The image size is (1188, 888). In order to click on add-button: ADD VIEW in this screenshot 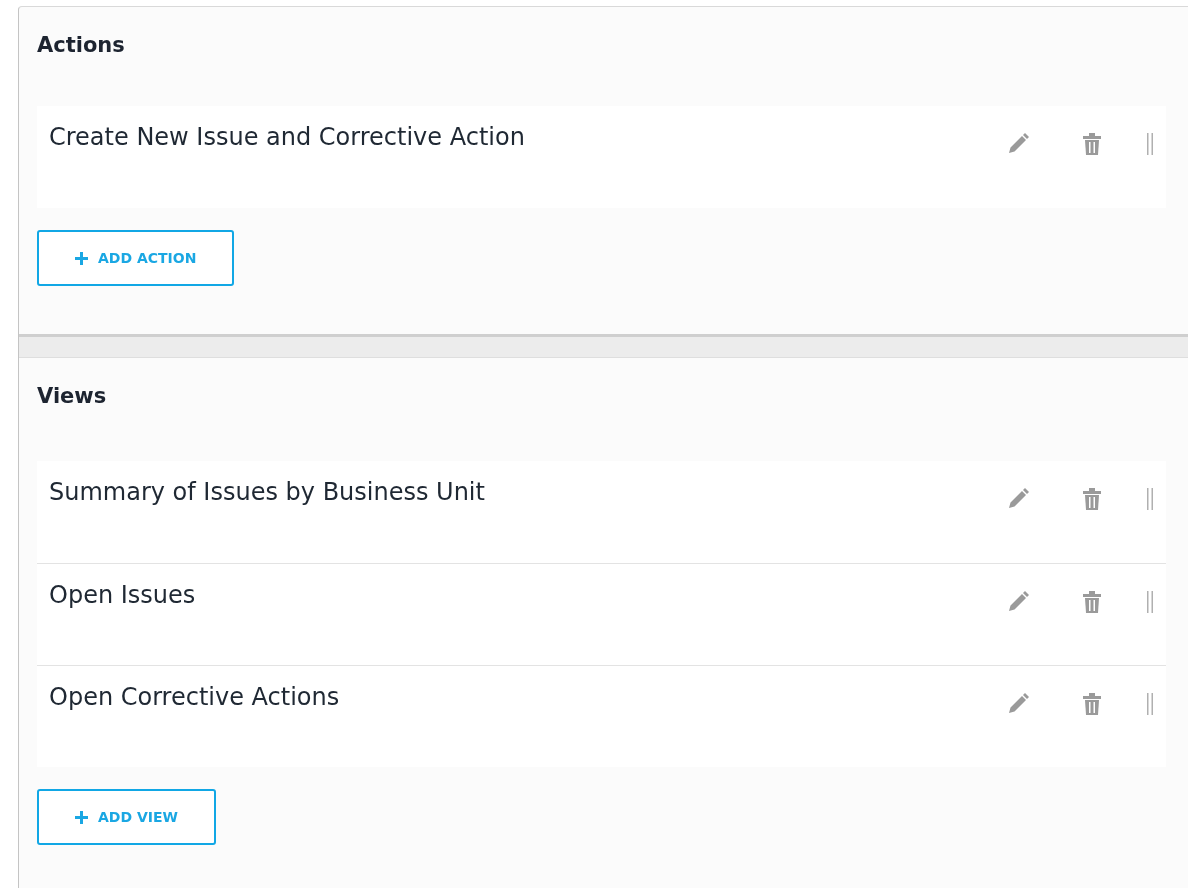, I will do `click(126, 817)`.